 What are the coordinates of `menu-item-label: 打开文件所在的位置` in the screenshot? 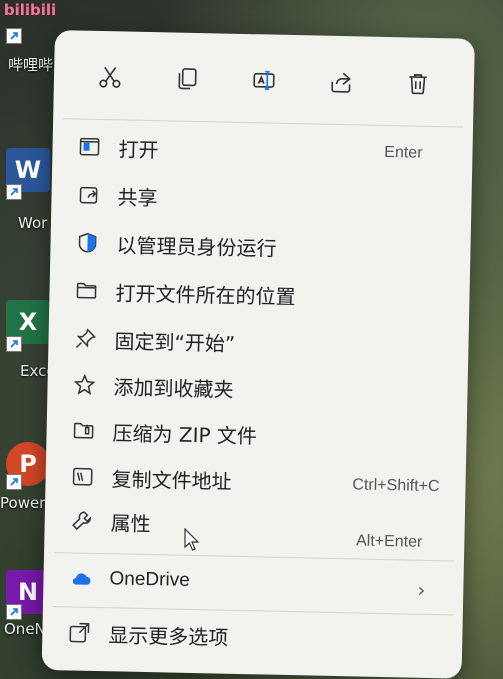 It's located at (205, 294).